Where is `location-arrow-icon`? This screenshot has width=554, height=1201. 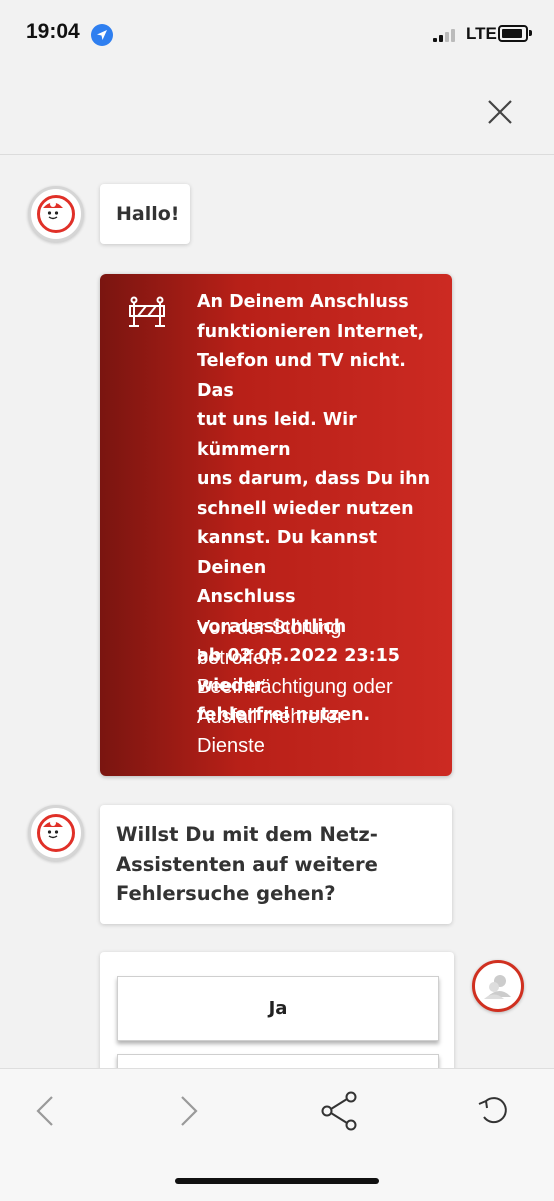 location-arrow-icon is located at coordinates (102, 35).